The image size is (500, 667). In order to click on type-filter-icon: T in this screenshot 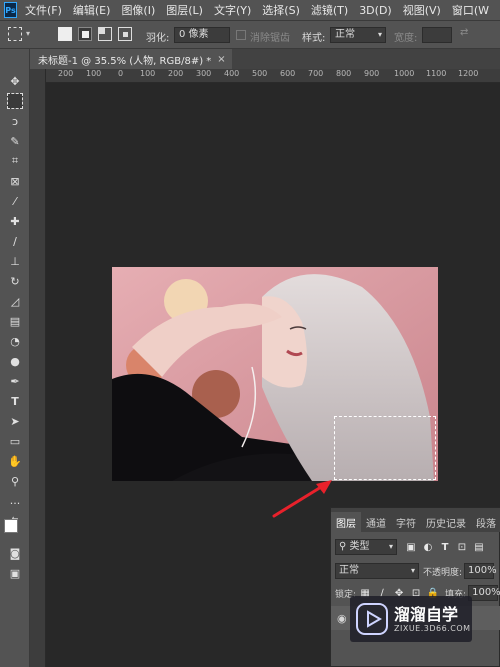, I will do `click(445, 547)`.